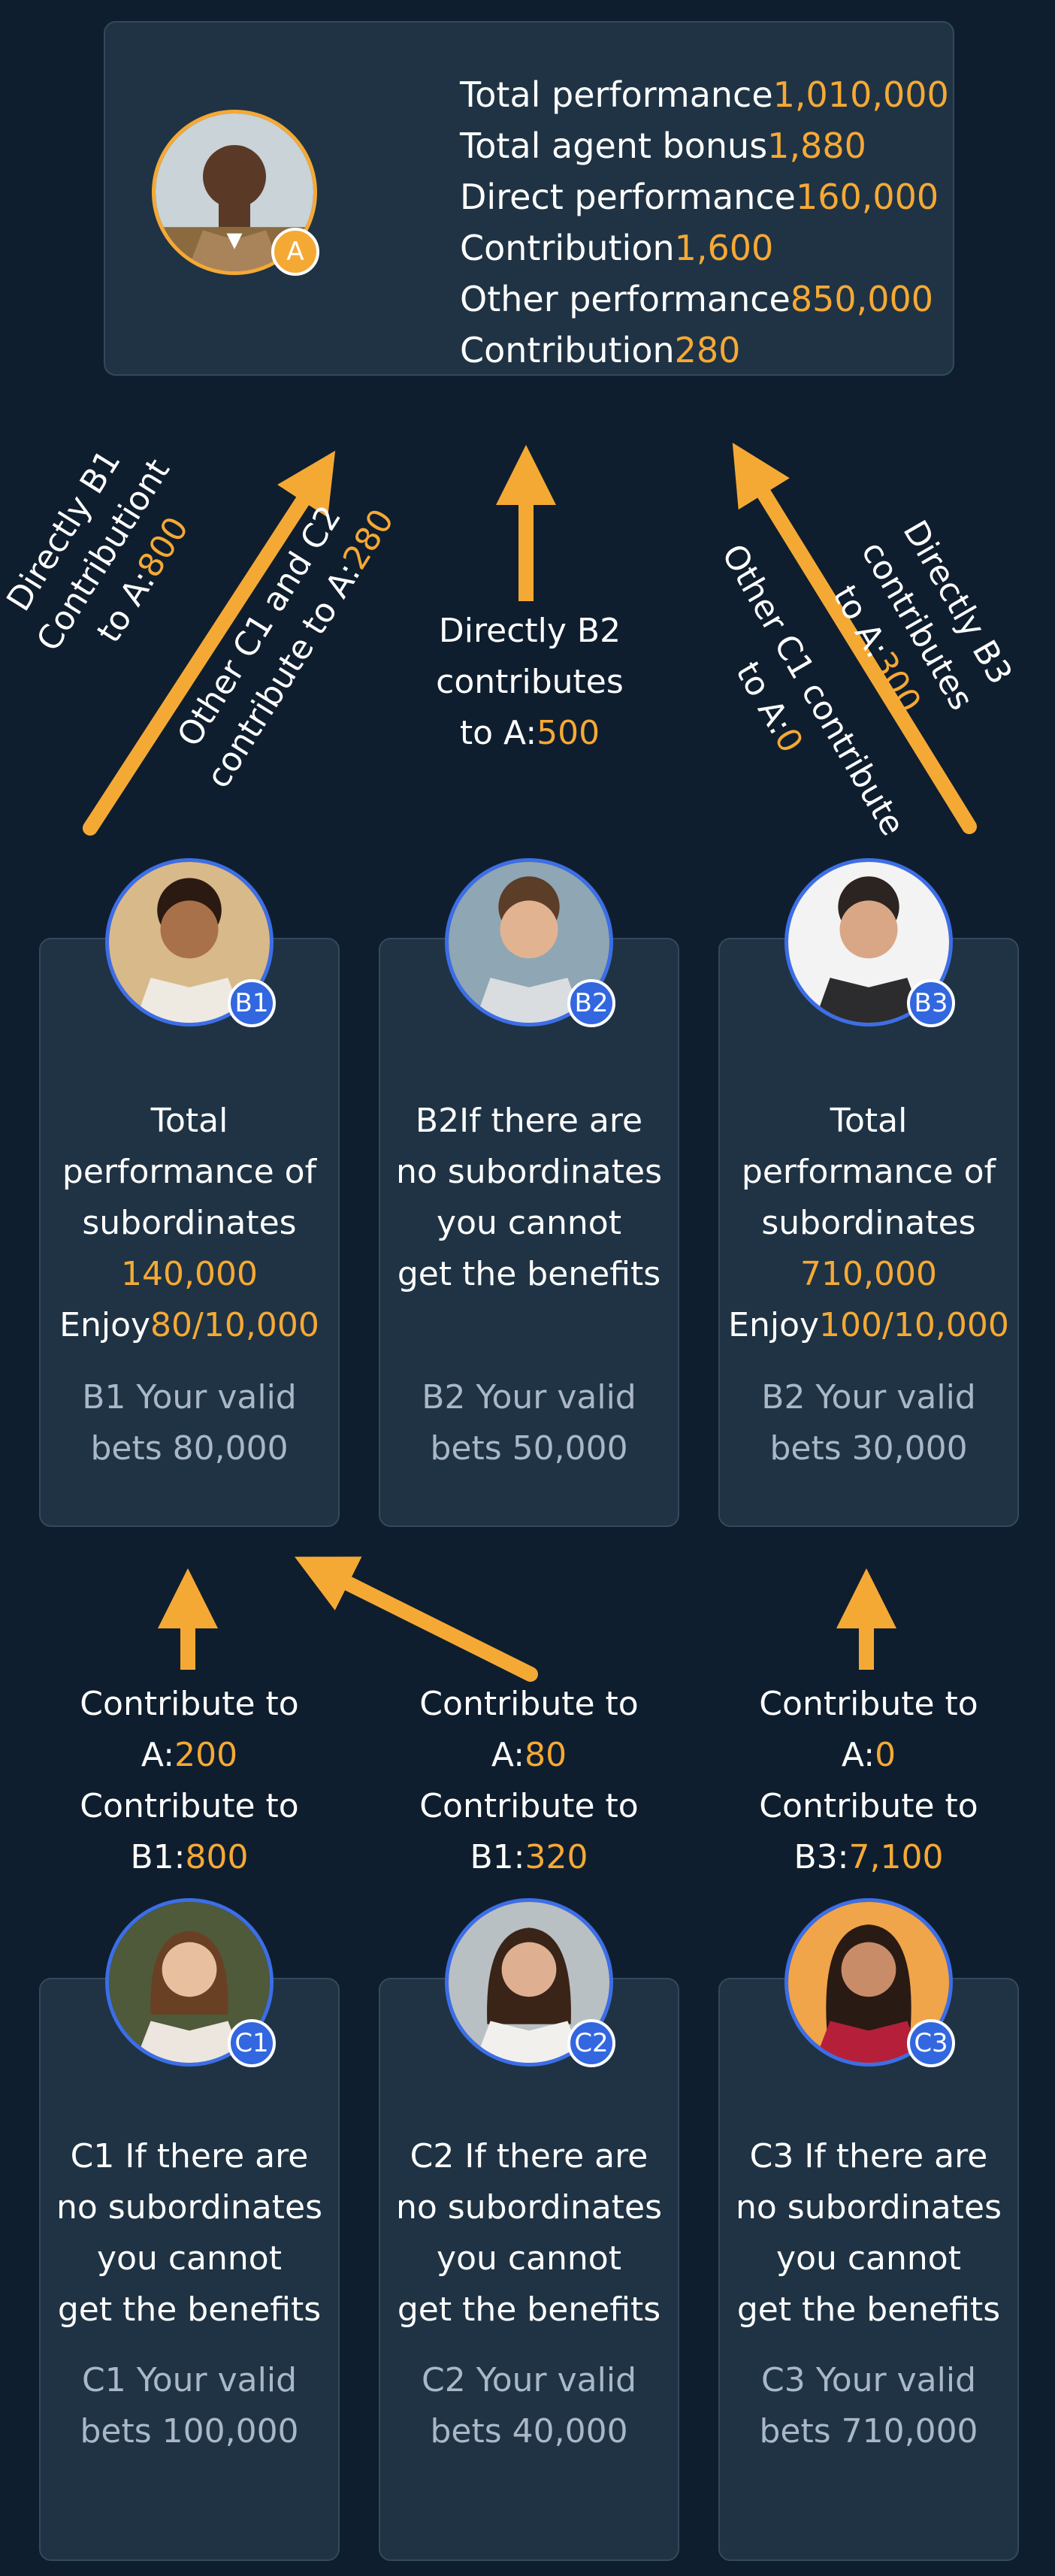  Describe the element at coordinates (870, 1983) in the screenshot. I see `avatar-c3: C3` at that location.